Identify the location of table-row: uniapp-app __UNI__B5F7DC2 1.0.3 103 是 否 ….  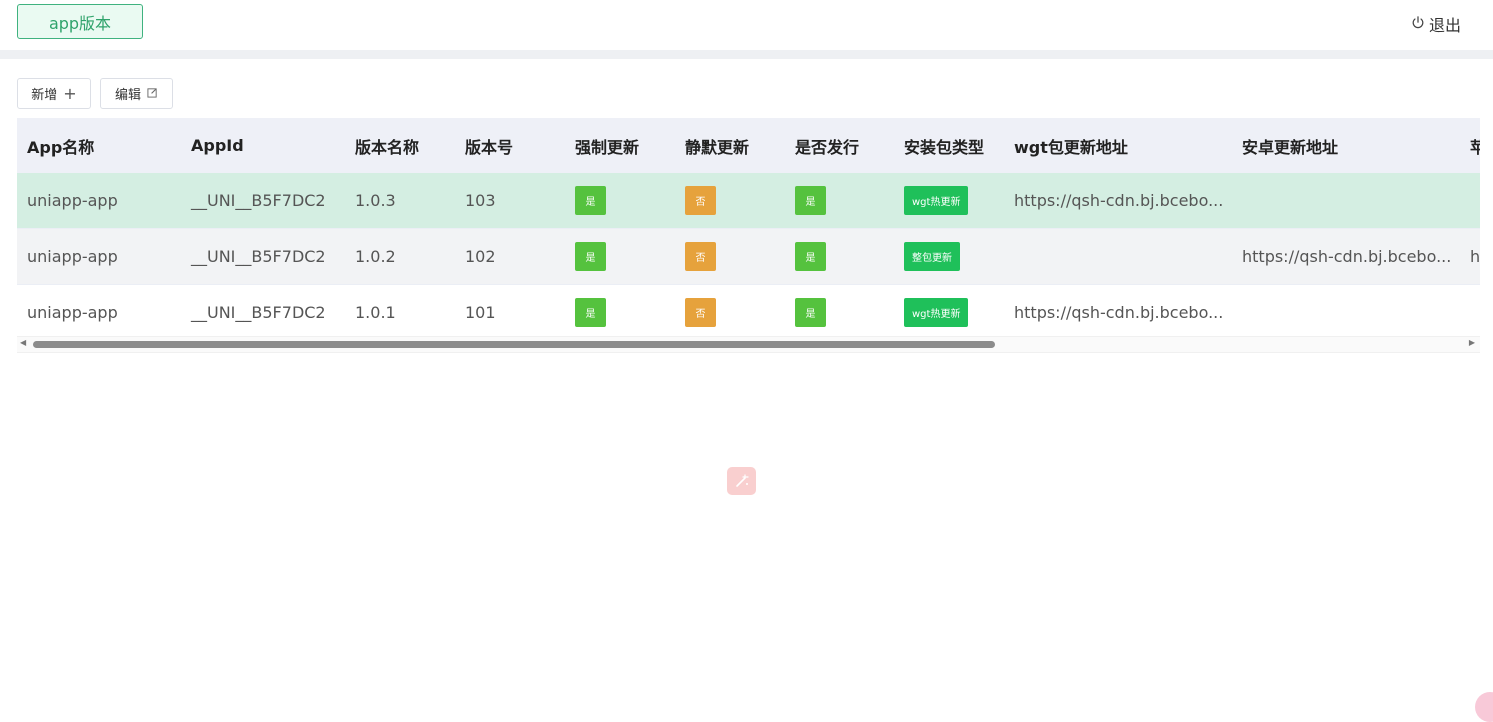
(748, 201).